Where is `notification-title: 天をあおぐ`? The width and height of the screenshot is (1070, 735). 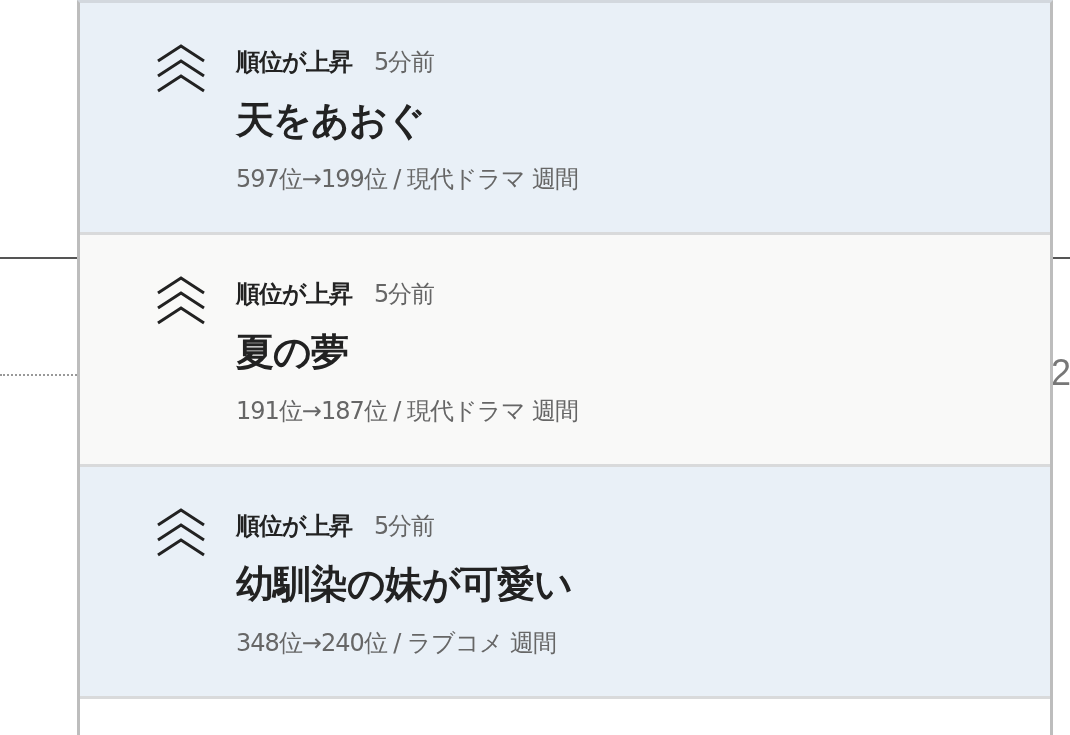
notification-title: 天をあおぐ is located at coordinates (331, 120).